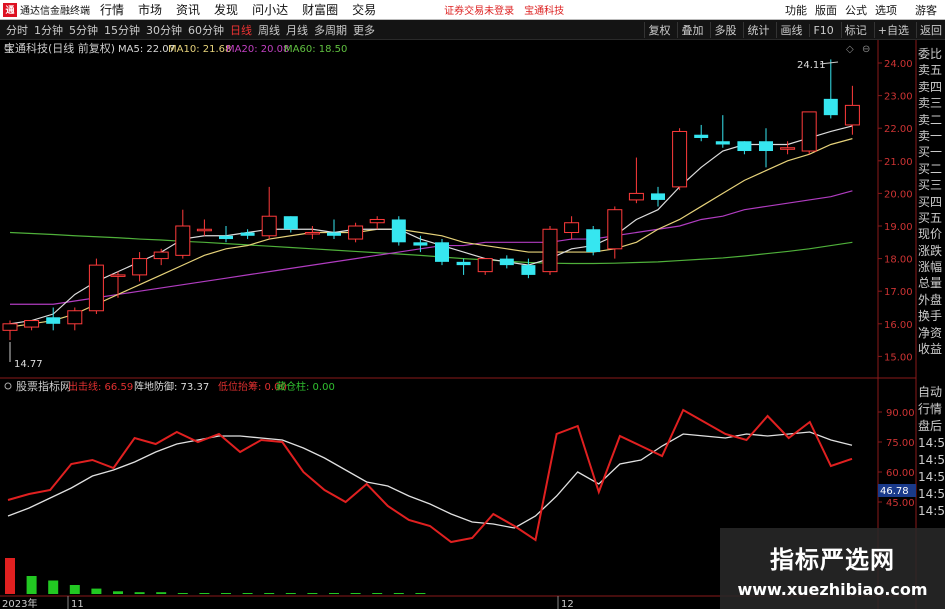 The width and height of the screenshot is (945, 609). I want to click on f10-button: F10, so click(822, 30).